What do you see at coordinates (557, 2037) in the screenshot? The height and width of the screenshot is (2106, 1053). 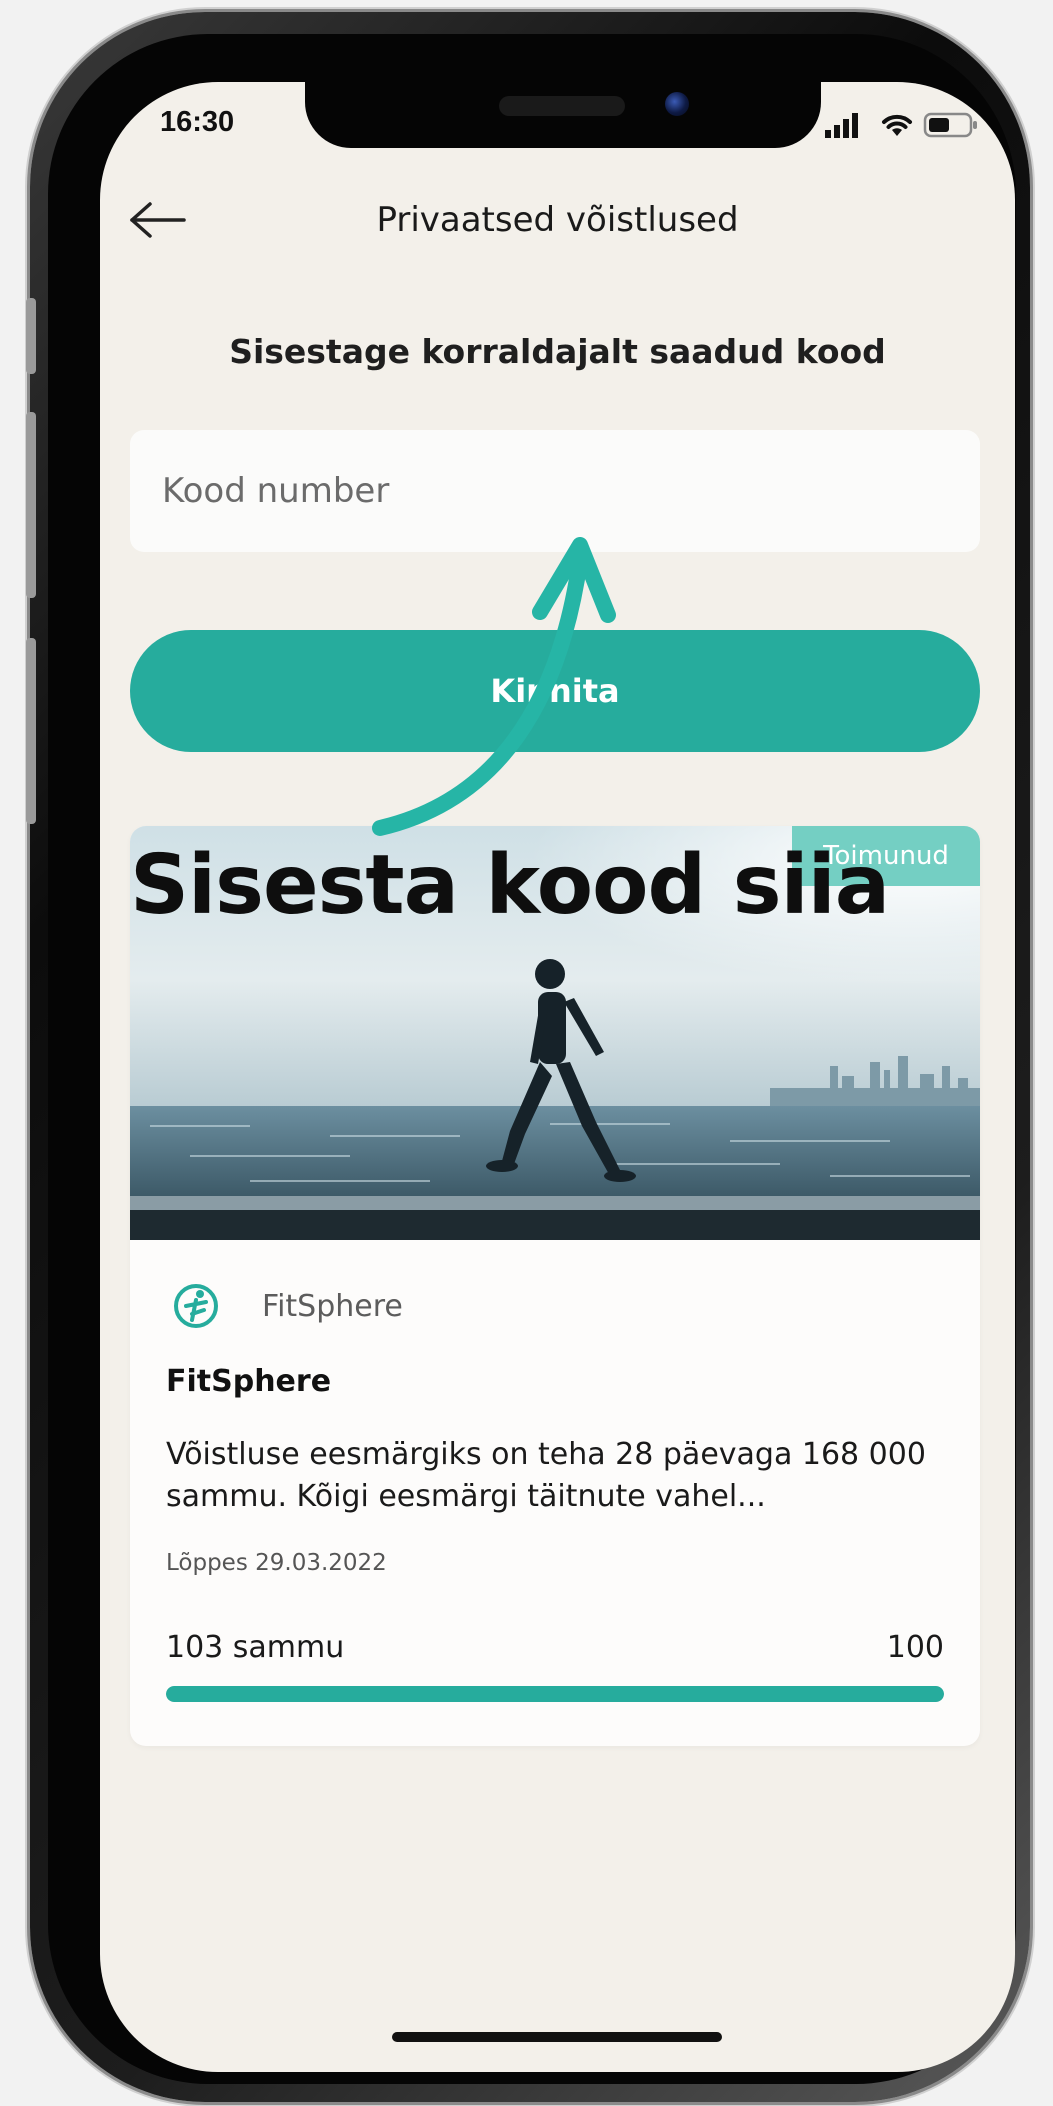 I see `home-indicator` at bounding box center [557, 2037].